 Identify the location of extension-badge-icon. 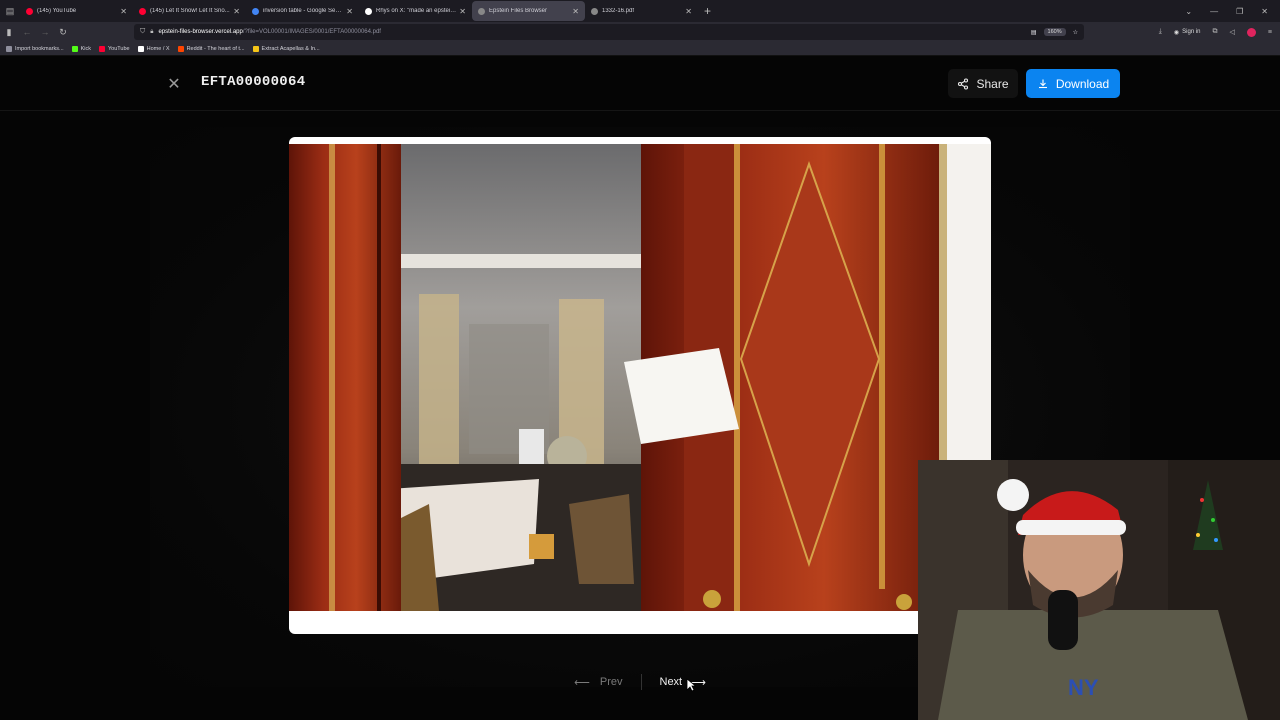
(1251, 32).